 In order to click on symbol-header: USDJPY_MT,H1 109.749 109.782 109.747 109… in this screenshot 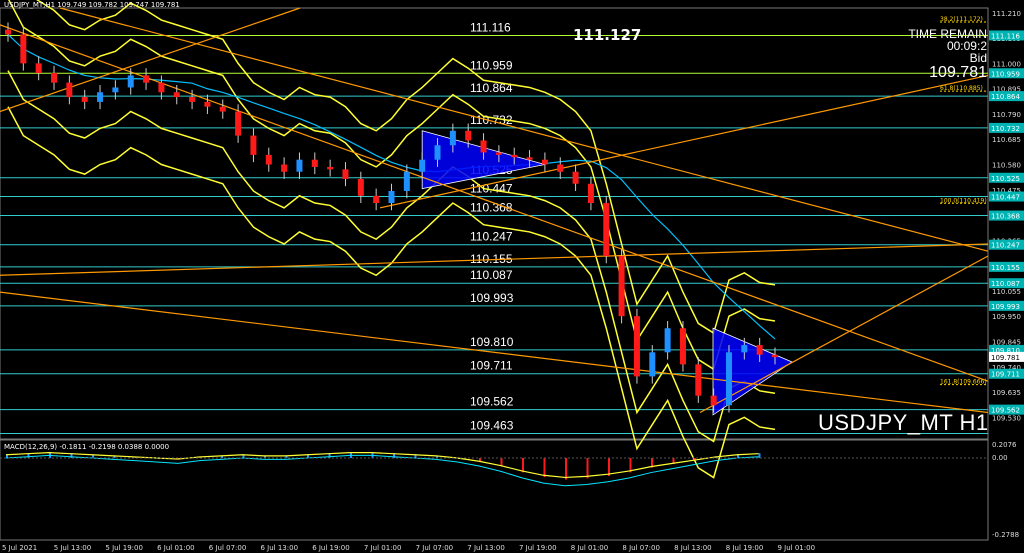, I will do `click(92, 5)`.